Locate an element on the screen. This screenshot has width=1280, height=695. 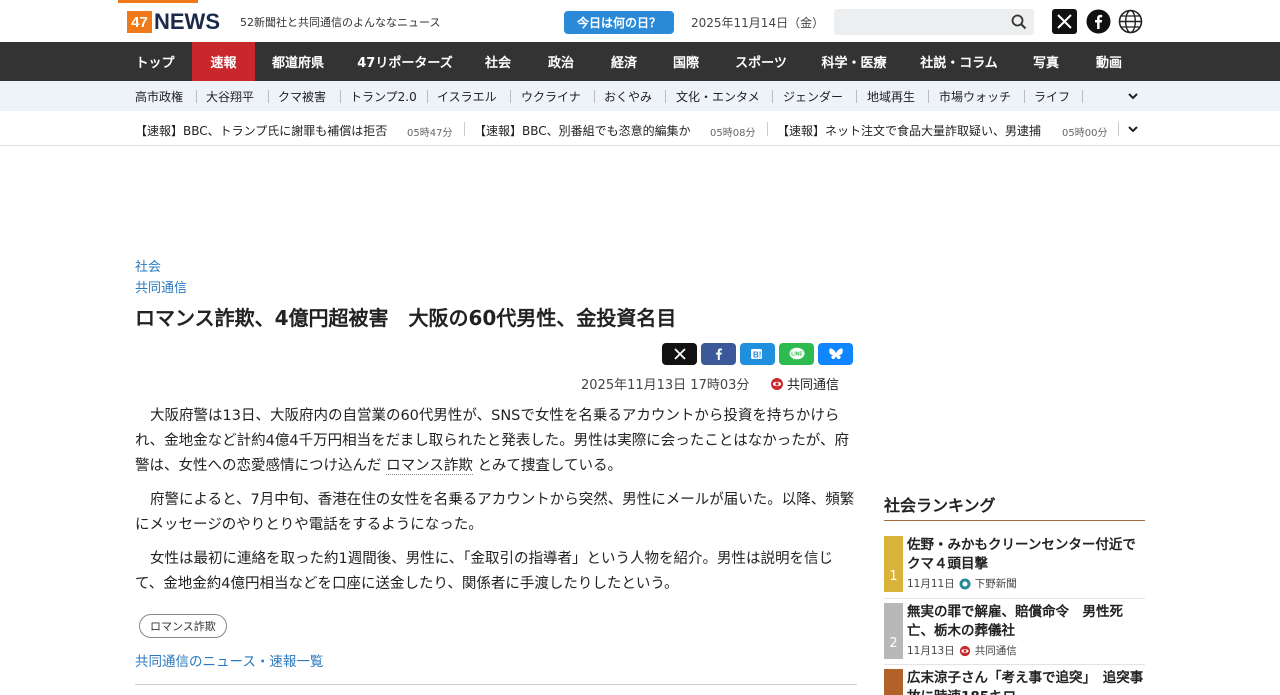
rank-number: 3 is located at coordinates (893, 682).